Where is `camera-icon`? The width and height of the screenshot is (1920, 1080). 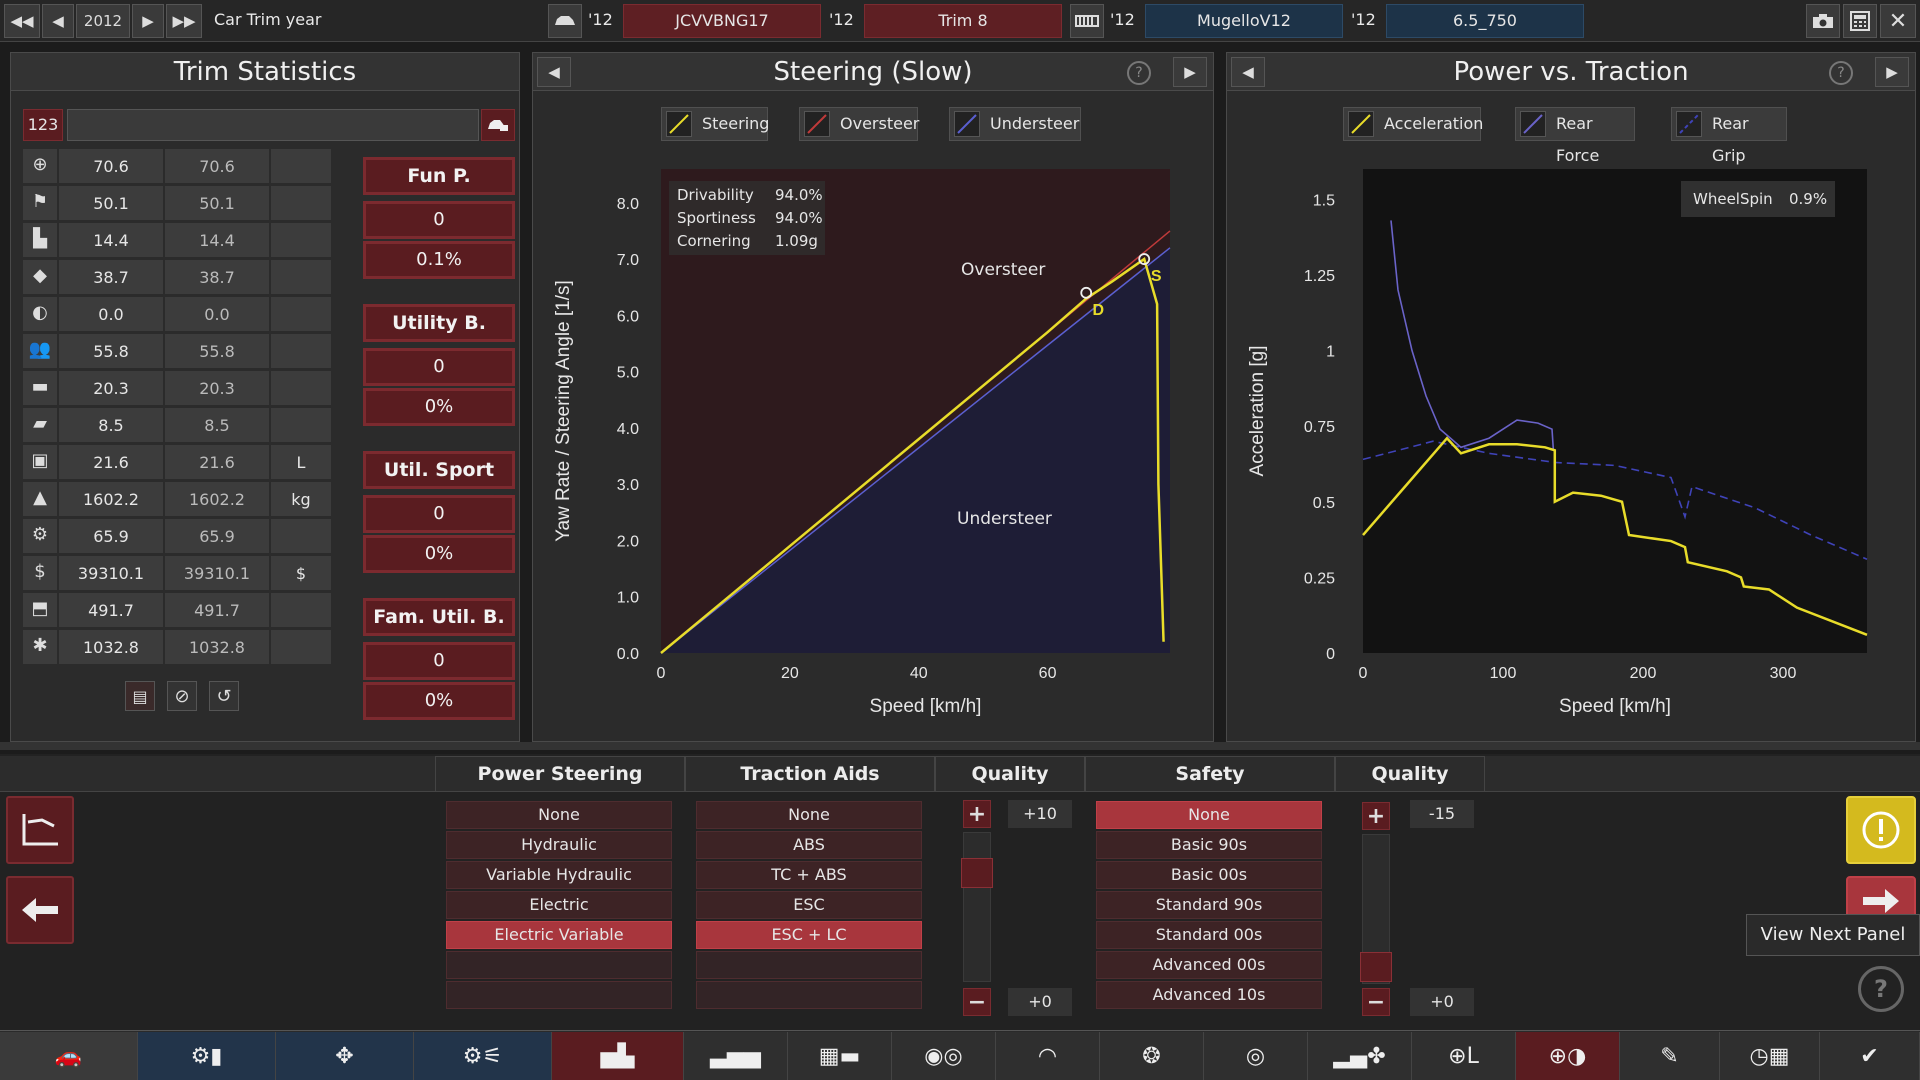 camera-icon is located at coordinates (1823, 21).